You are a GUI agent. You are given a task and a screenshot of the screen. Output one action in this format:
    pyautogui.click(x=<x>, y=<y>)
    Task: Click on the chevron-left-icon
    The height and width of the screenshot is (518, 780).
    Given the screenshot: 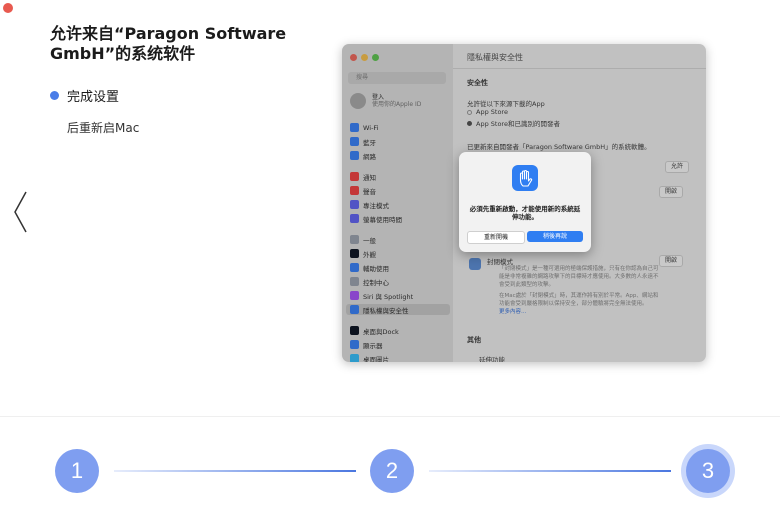 What is the action you would take?
    pyautogui.click(x=21, y=212)
    